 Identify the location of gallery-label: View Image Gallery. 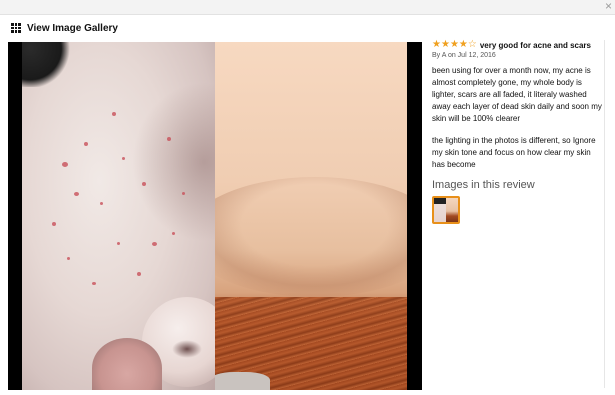
(72, 28).